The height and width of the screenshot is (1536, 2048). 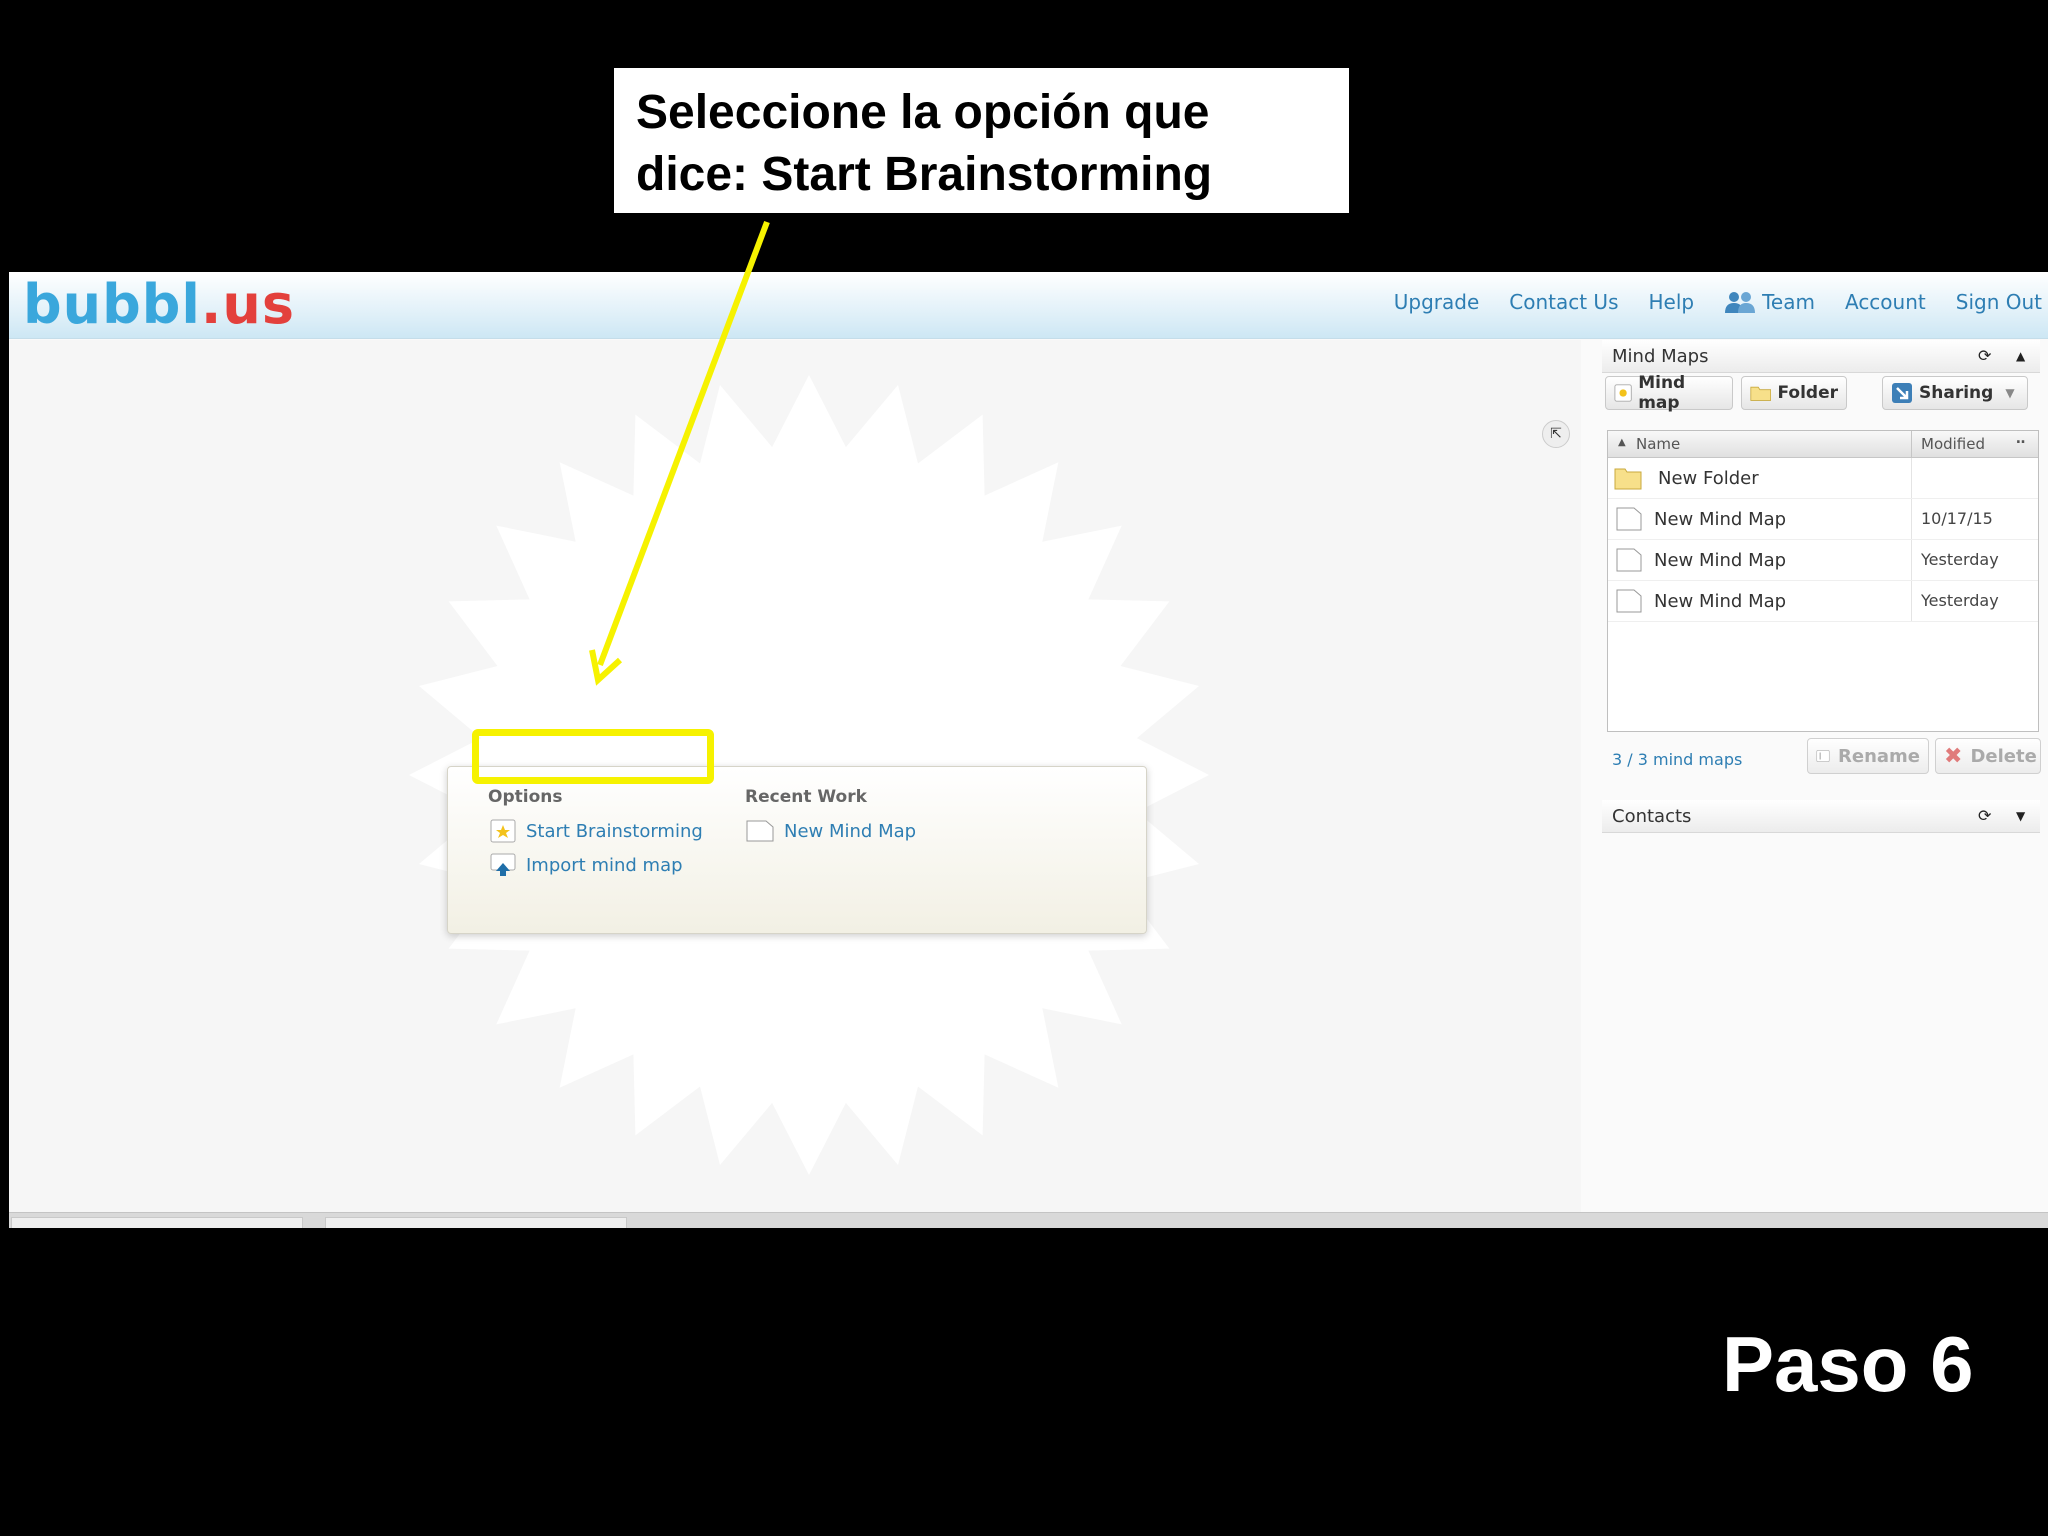 I want to click on options-heading: Options, so click(x=525, y=797).